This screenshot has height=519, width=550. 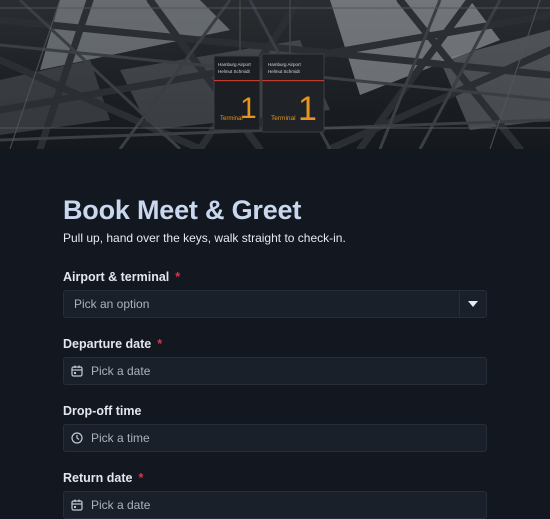 What do you see at coordinates (102, 411) in the screenshot?
I see `drop-off-time-label: Drop-off time` at bounding box center [102, 411].